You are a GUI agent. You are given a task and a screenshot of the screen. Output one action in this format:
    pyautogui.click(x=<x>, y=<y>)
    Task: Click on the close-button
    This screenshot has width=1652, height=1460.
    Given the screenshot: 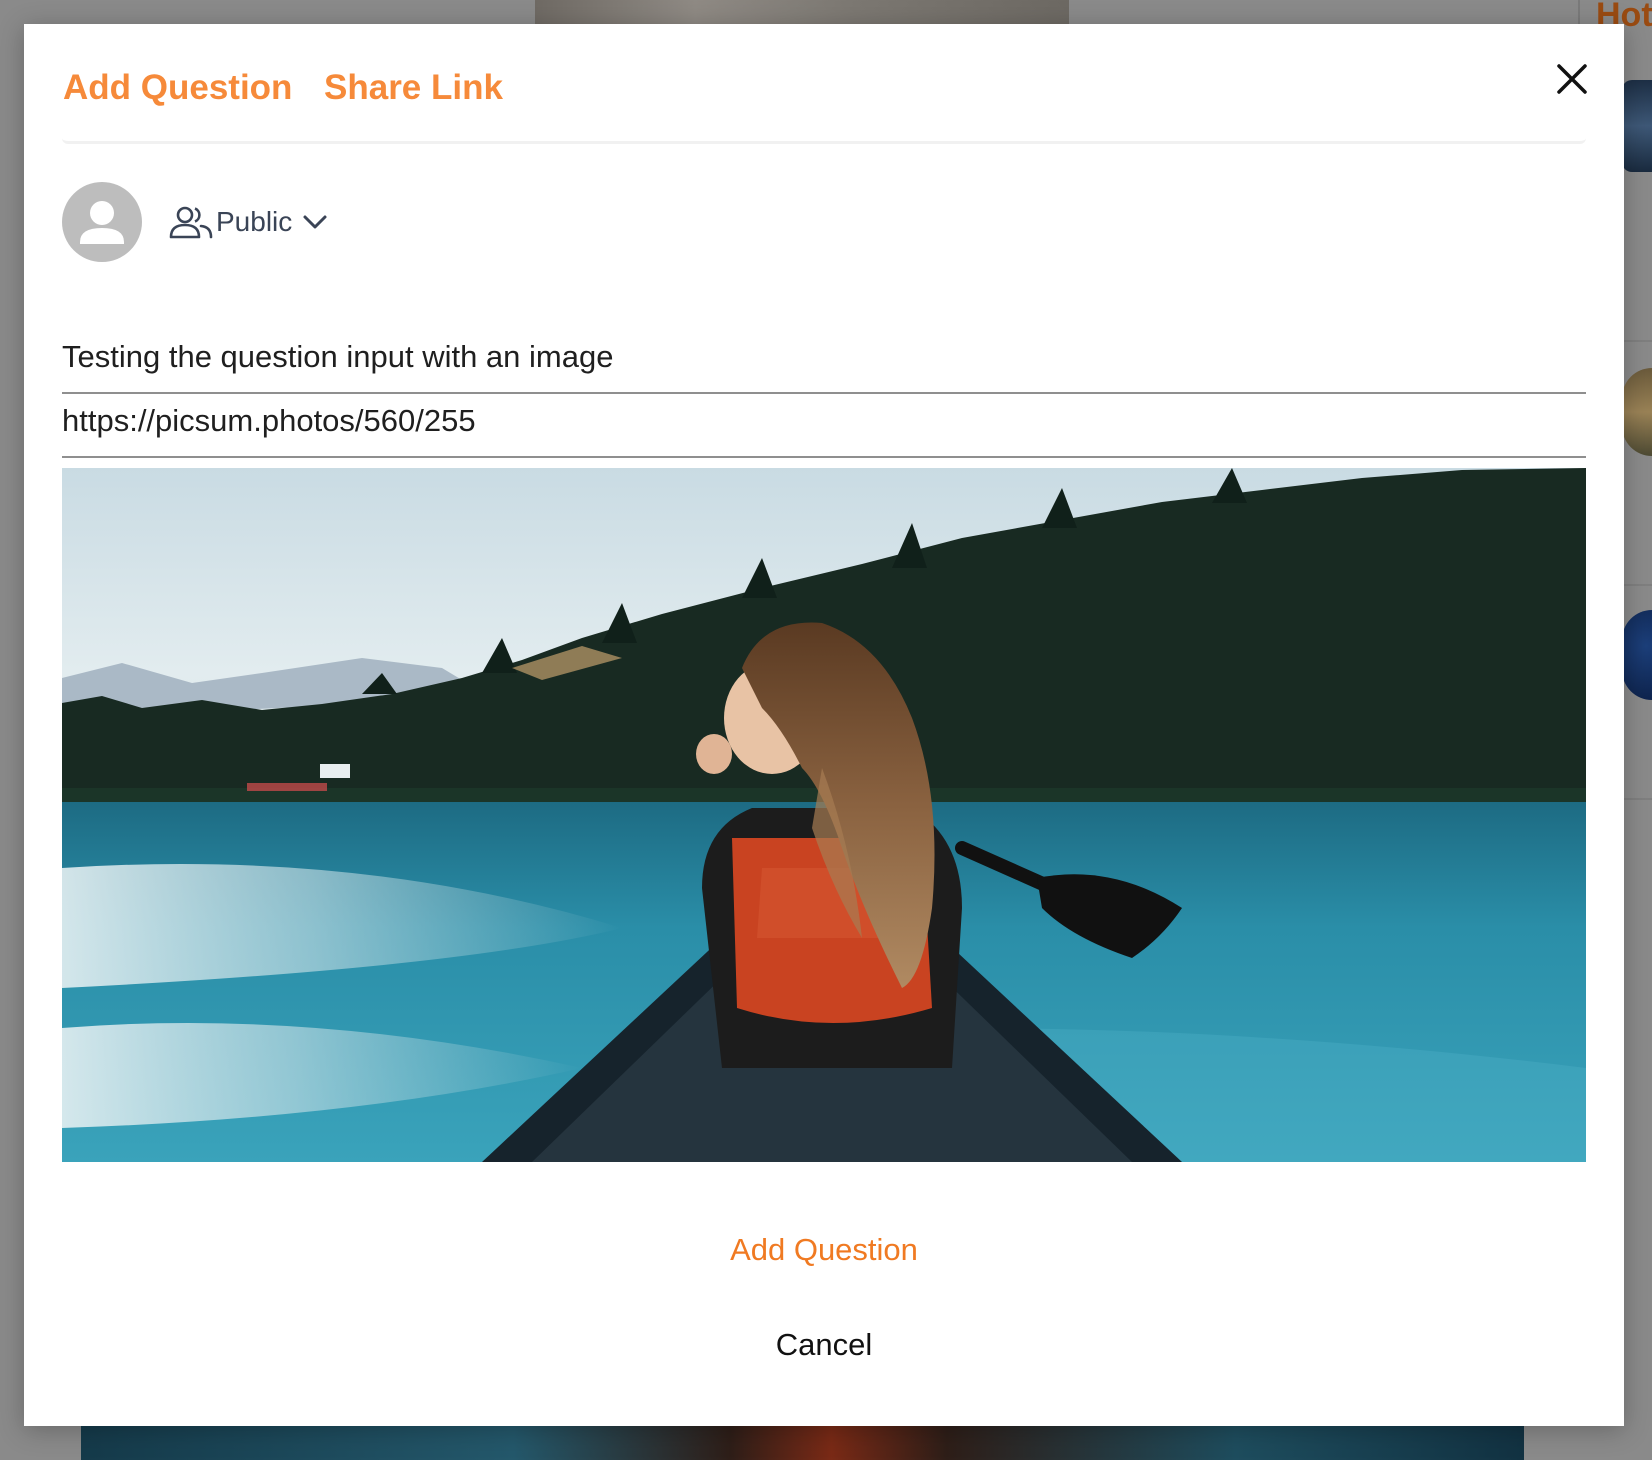 What is the action you would take?
    pyautogui.click(x=1572, y=79)
    